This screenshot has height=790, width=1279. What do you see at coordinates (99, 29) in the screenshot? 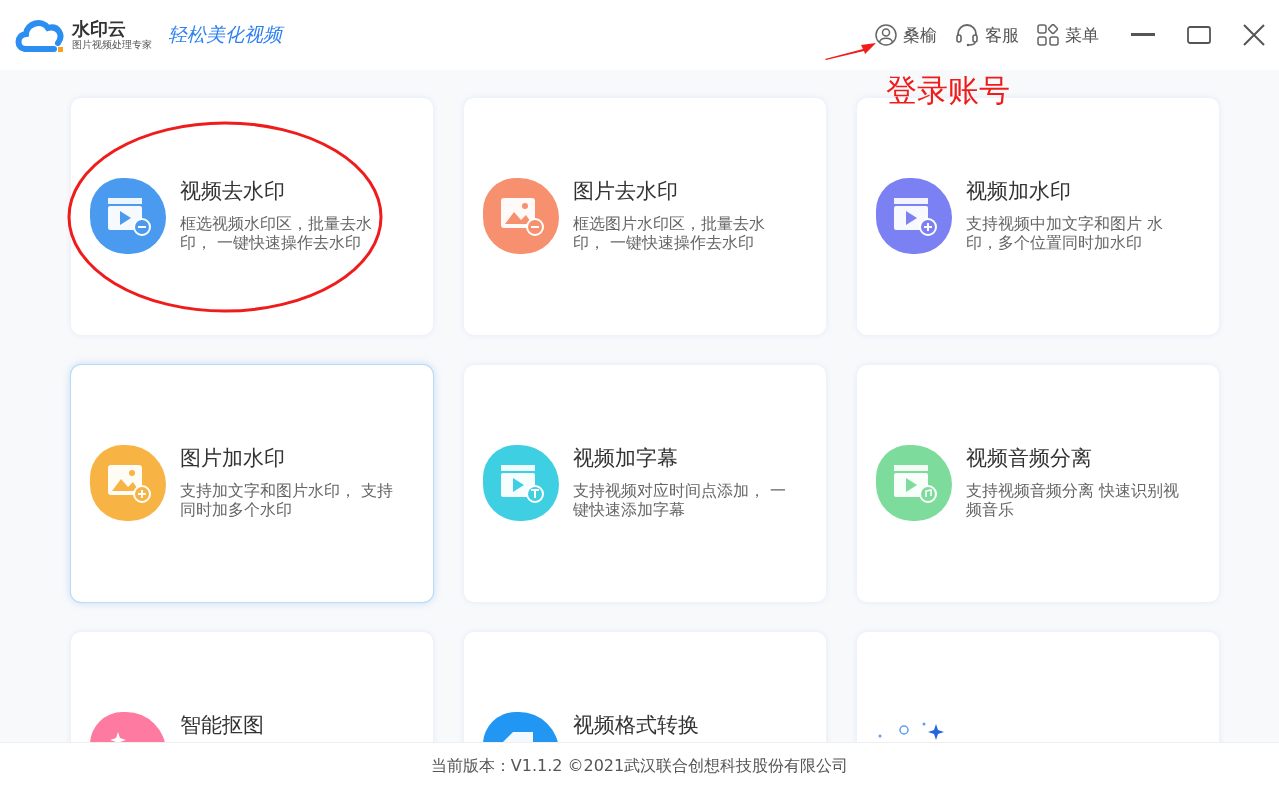
I see `logo-name: 水印云` at bounding box center [99, 29].